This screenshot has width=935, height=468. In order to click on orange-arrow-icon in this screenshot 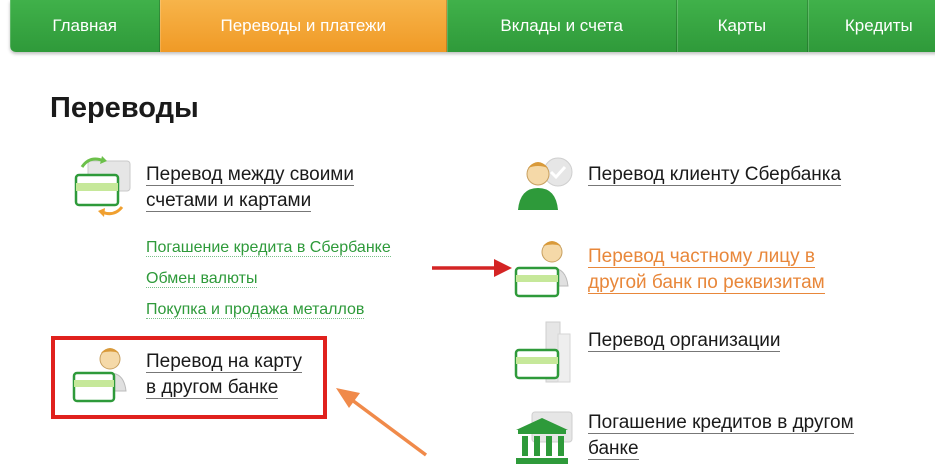, I will do `click(382, 422)`.